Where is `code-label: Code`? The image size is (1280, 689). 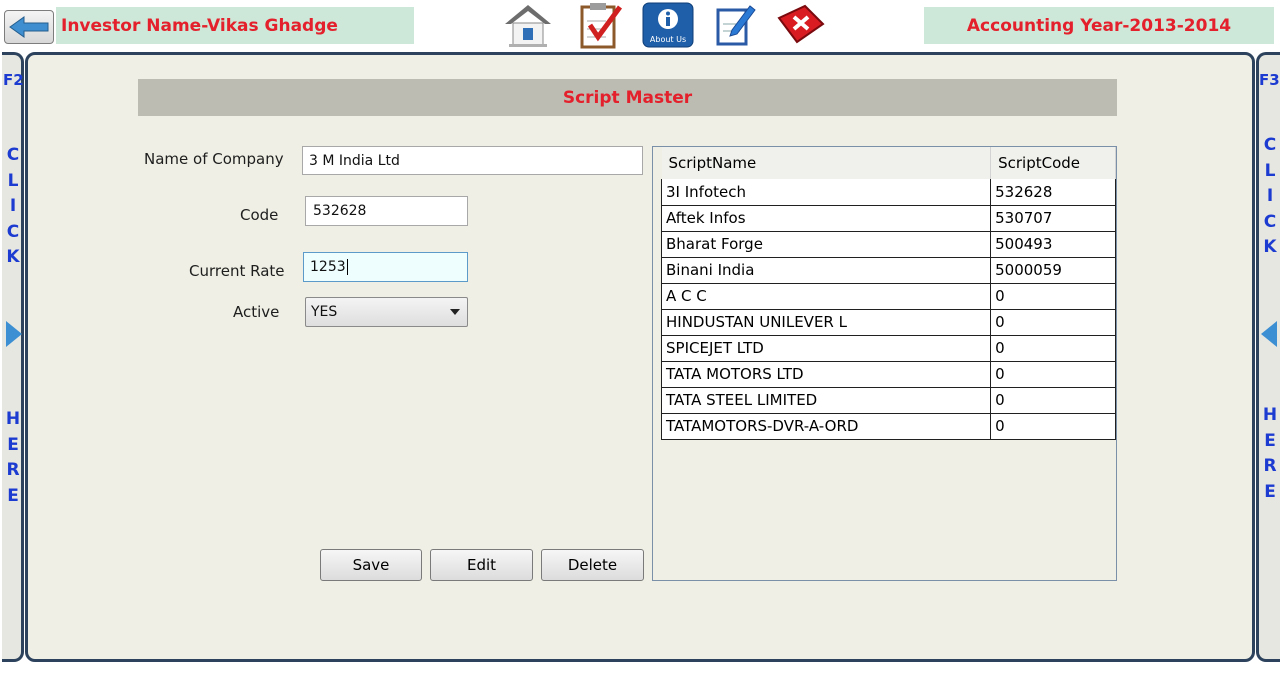
code-label: Code is located at coordinates (259, 215).